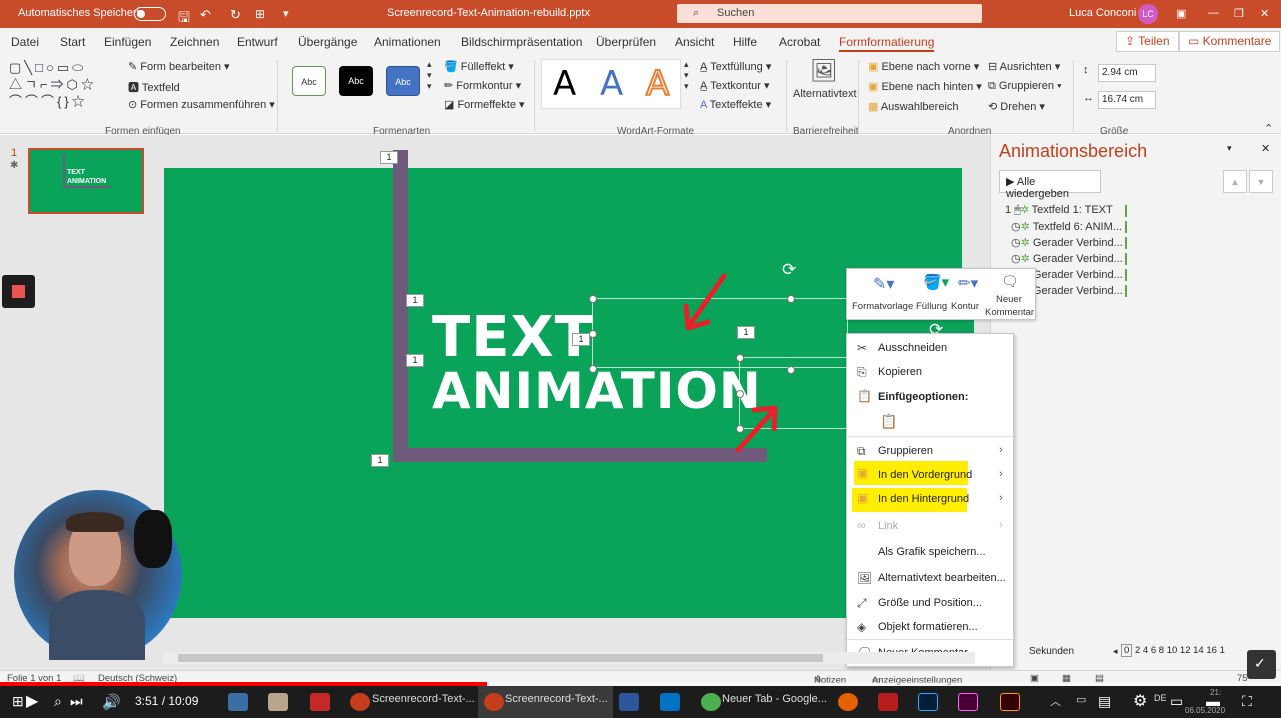 The height and width of the screenshot is (718, 1281). What do you see at coordinates (923, 499) in the screenshot?
I see `menu-send-to-back: In den Hintergrund` at bounding box center [923, 499].